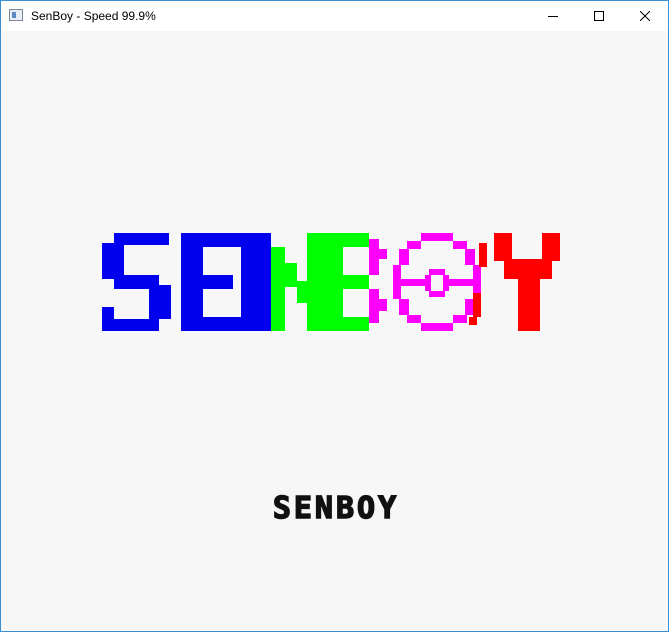 Image resolution: width=669 pixels, height=632 pixels. What do you see at coordinates (345, 282) in the screenshot?
I see `logo-letter-b` at bounding box center [345, 282].